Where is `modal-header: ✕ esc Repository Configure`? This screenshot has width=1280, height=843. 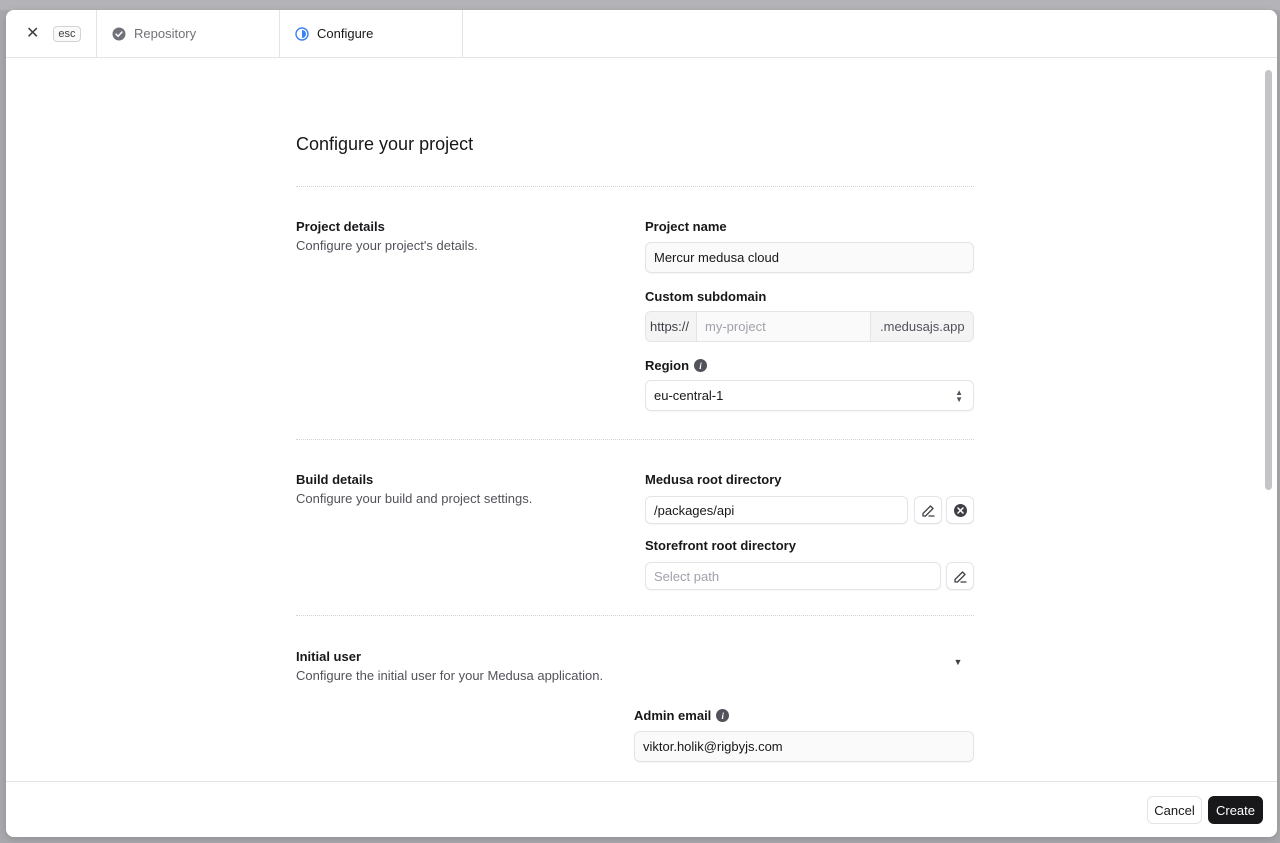 modal-header: ✕ esc Repository Configure is located at coordinates (641, 34).